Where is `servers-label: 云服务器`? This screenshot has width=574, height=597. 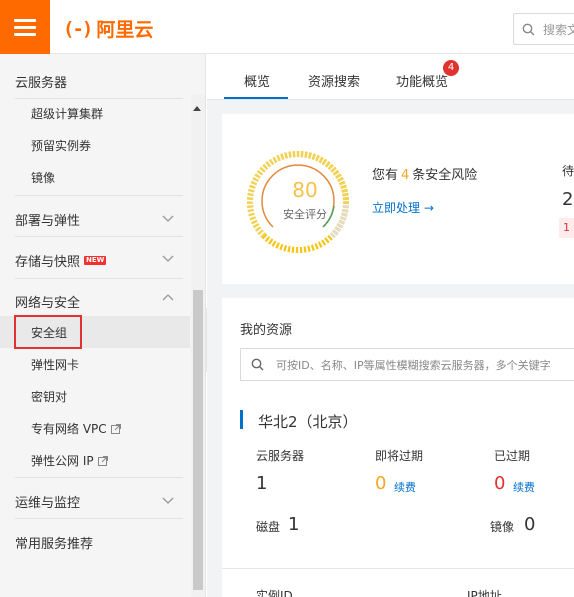
servers-label: 云服务器 is located at coordinates (280, 456).